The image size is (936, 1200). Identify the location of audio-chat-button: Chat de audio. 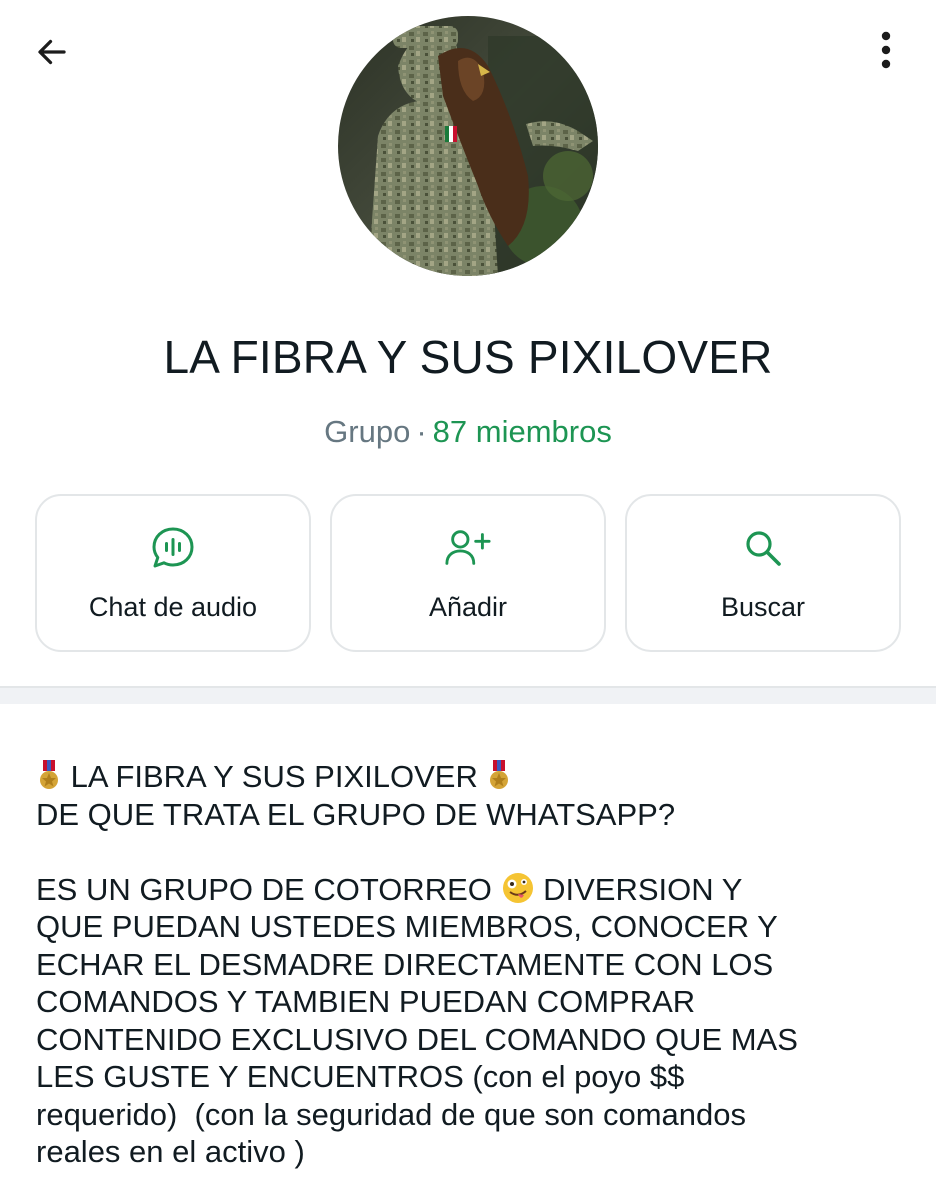
(173, 573).